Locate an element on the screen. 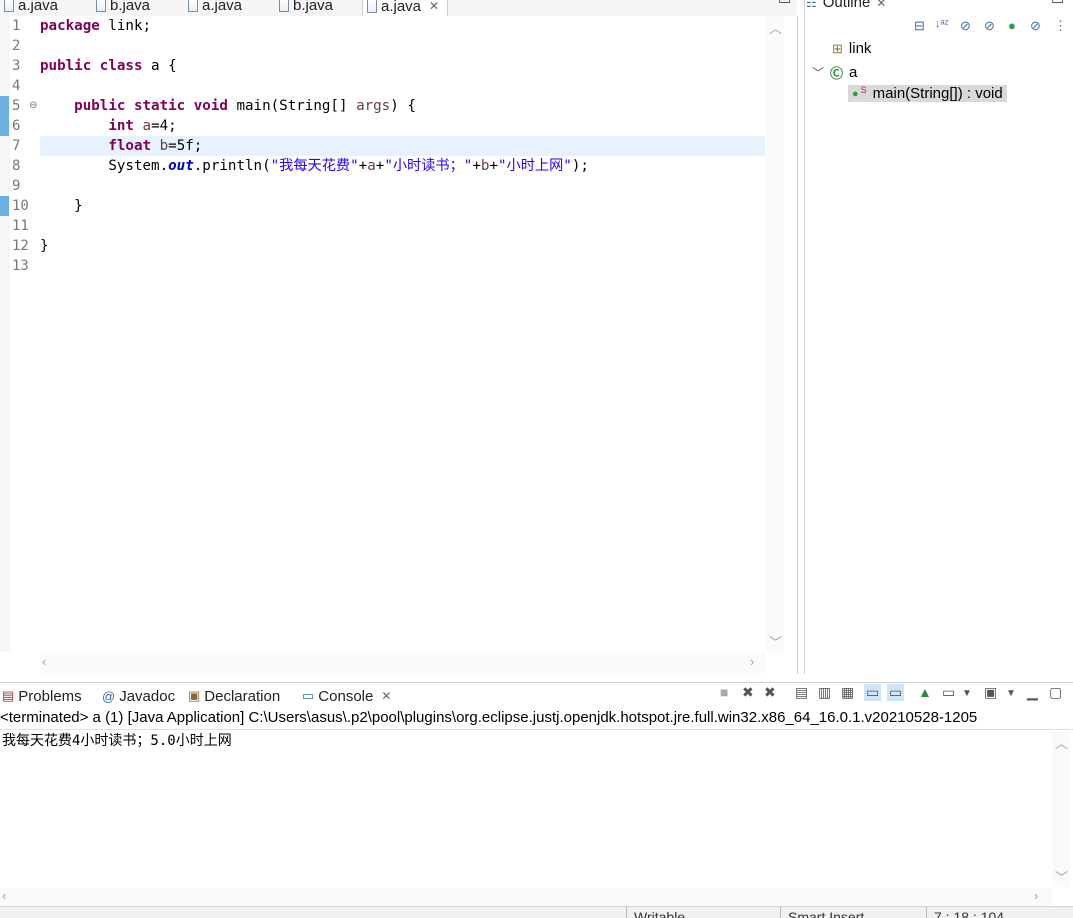 The image size is (1073, 918). line-number: 7 is located at coordinates (16, 146).